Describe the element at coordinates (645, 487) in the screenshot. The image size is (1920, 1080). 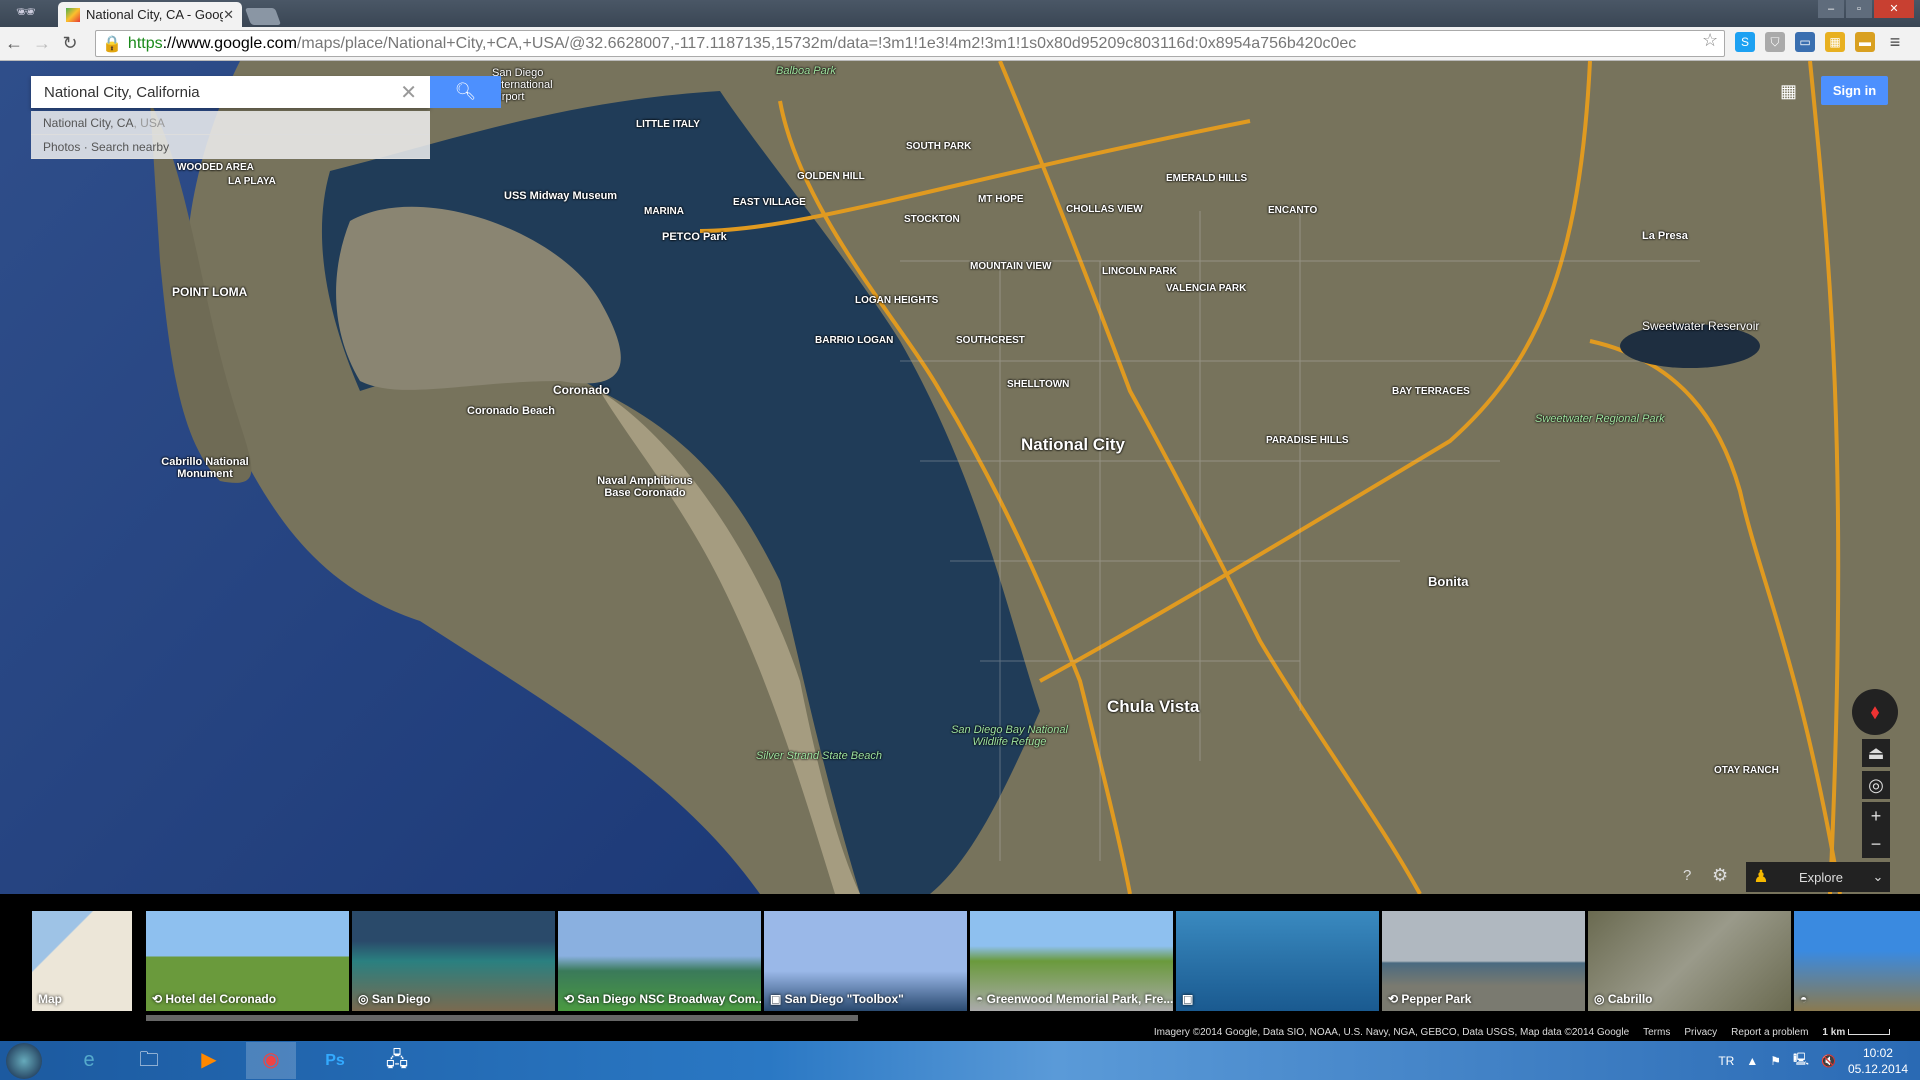
I see `map-label-naval-base: Naval Amphibious Base Coronado` at that location.